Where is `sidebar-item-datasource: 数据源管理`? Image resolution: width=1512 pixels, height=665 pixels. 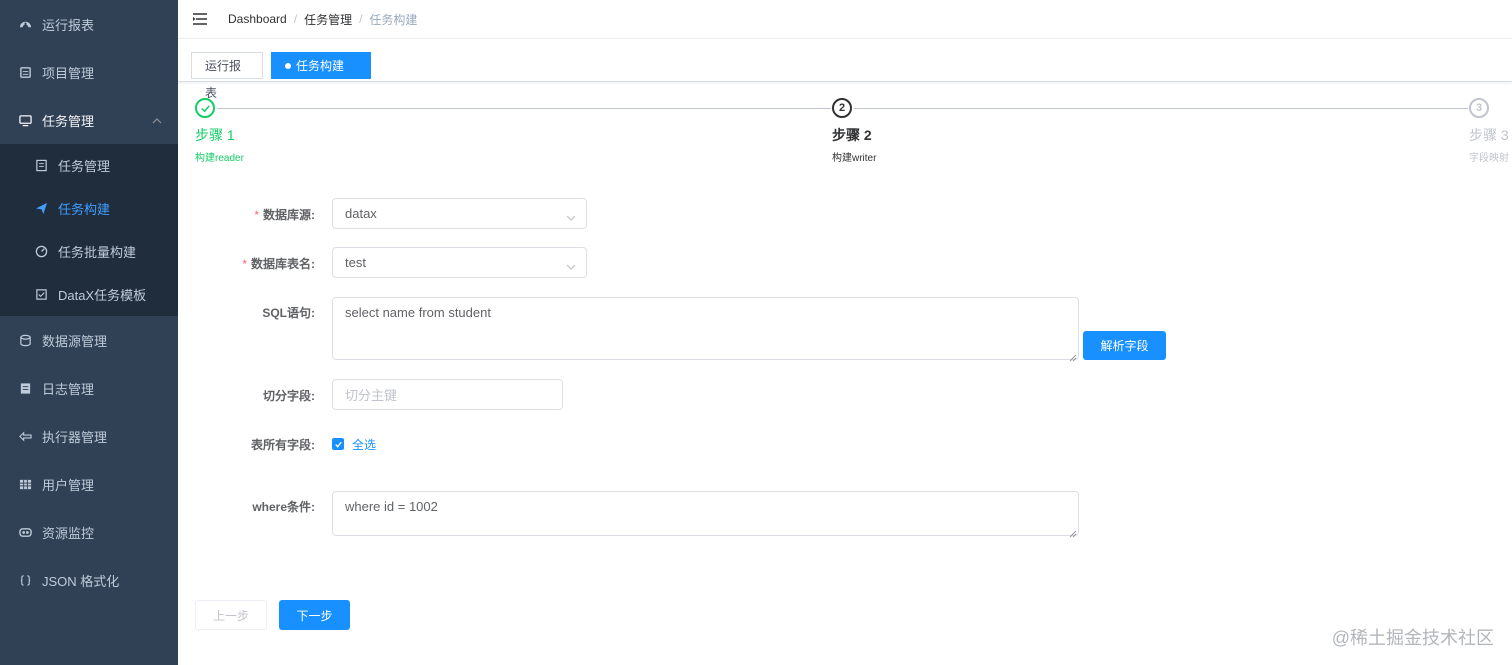 sidebar-item-datasource: 数据源管理 is located at coordinates (89, 340).